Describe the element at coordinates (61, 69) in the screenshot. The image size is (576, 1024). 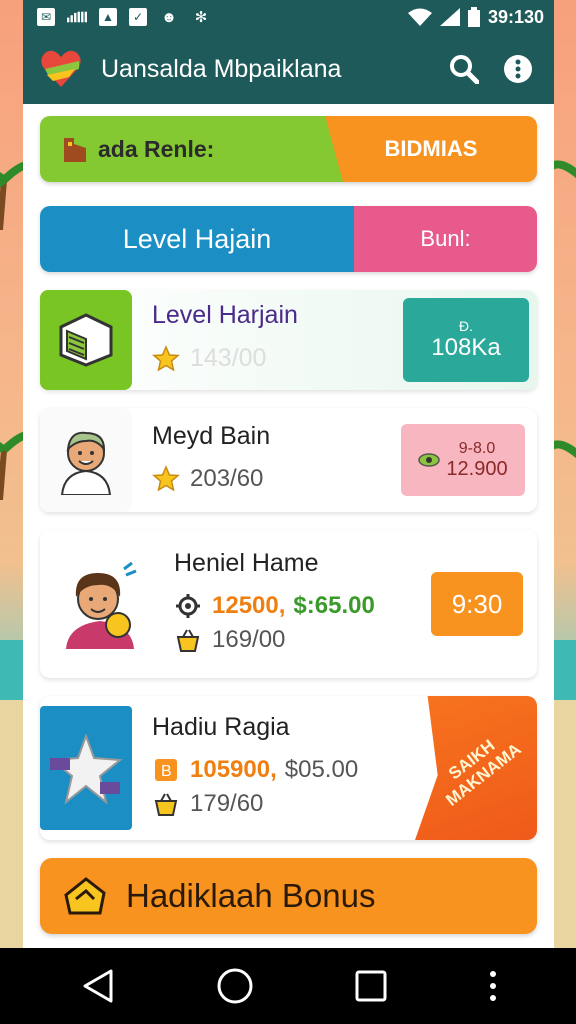
I see `heart-logo-icon` at that location.